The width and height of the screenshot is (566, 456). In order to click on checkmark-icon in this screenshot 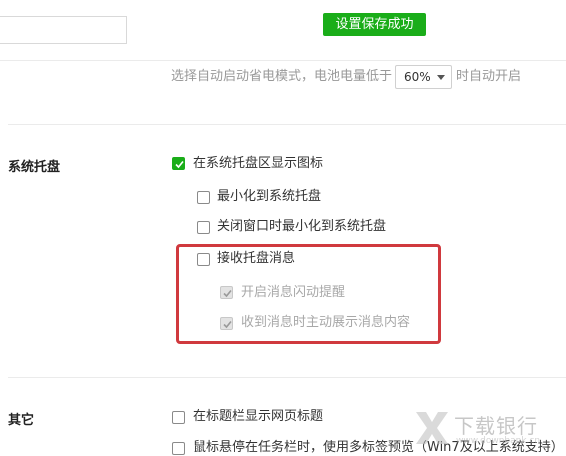, I will do `click(179, 164)`.